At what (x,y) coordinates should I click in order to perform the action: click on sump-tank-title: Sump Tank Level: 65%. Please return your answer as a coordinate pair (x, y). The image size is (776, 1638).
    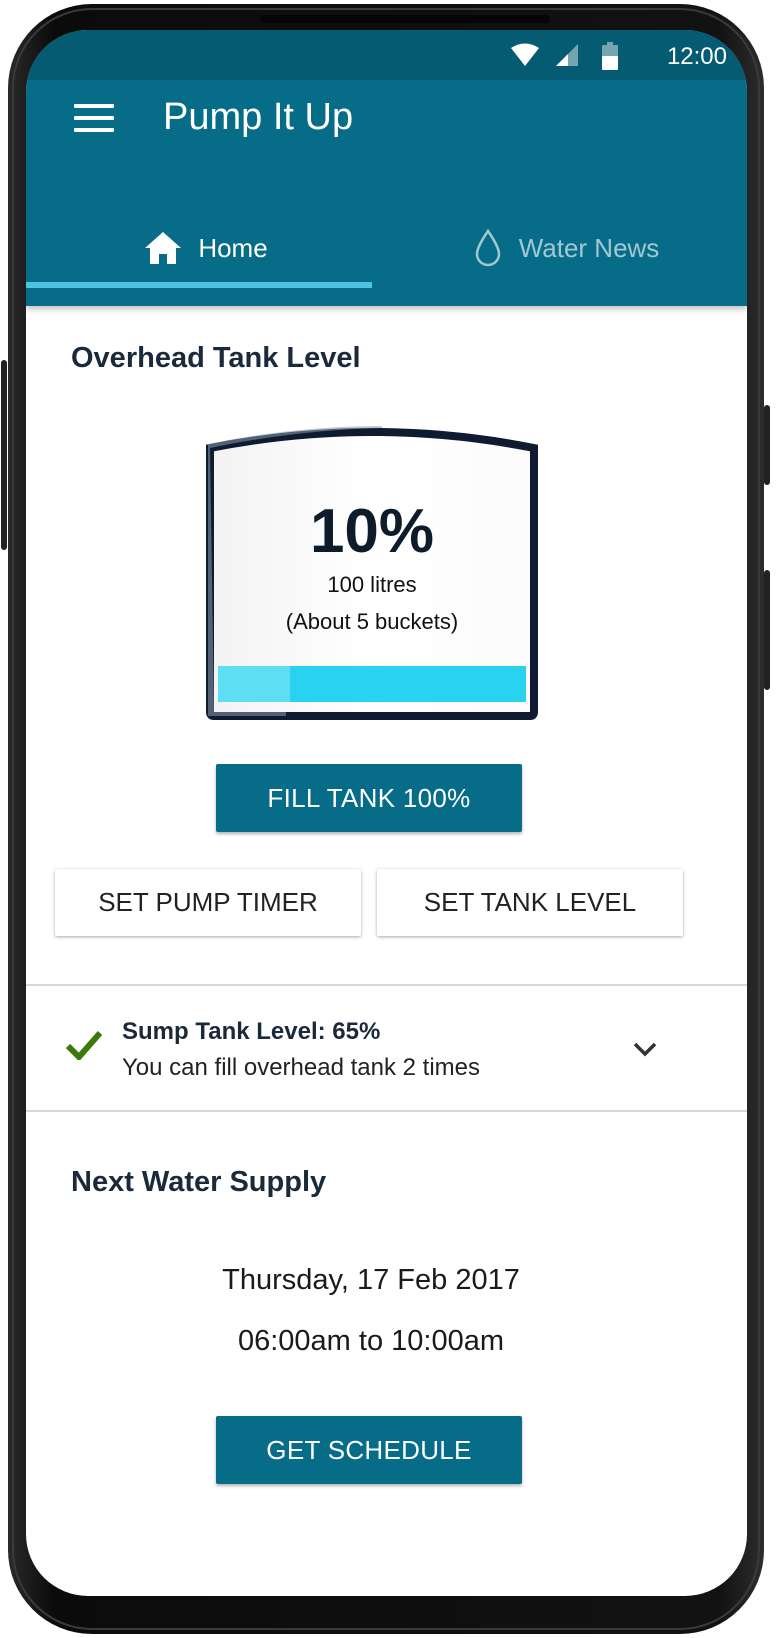
    Looking at the image, I should click on (251, 1031).